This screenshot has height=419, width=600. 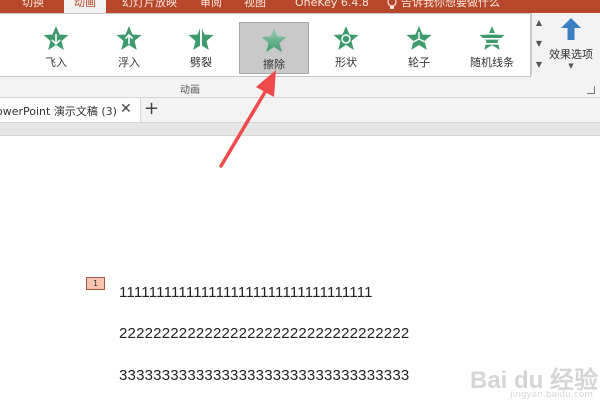 I want to click on animation-random-bars: 随机线条, so click(x=492, y=46).